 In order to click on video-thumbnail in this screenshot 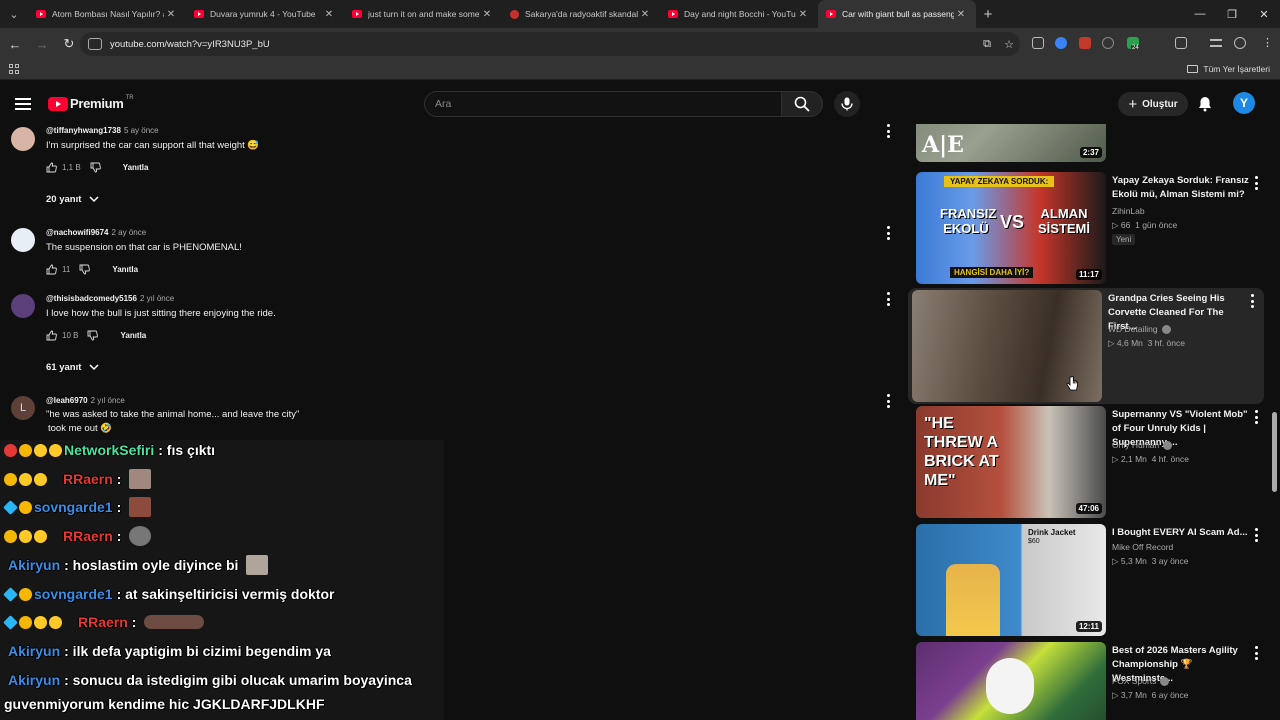, I will do `click(1011, 681)`.